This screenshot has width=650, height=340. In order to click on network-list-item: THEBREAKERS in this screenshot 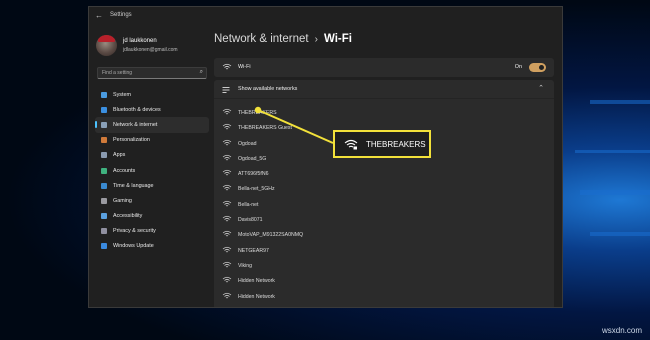, I will do `click(384, 115)`.